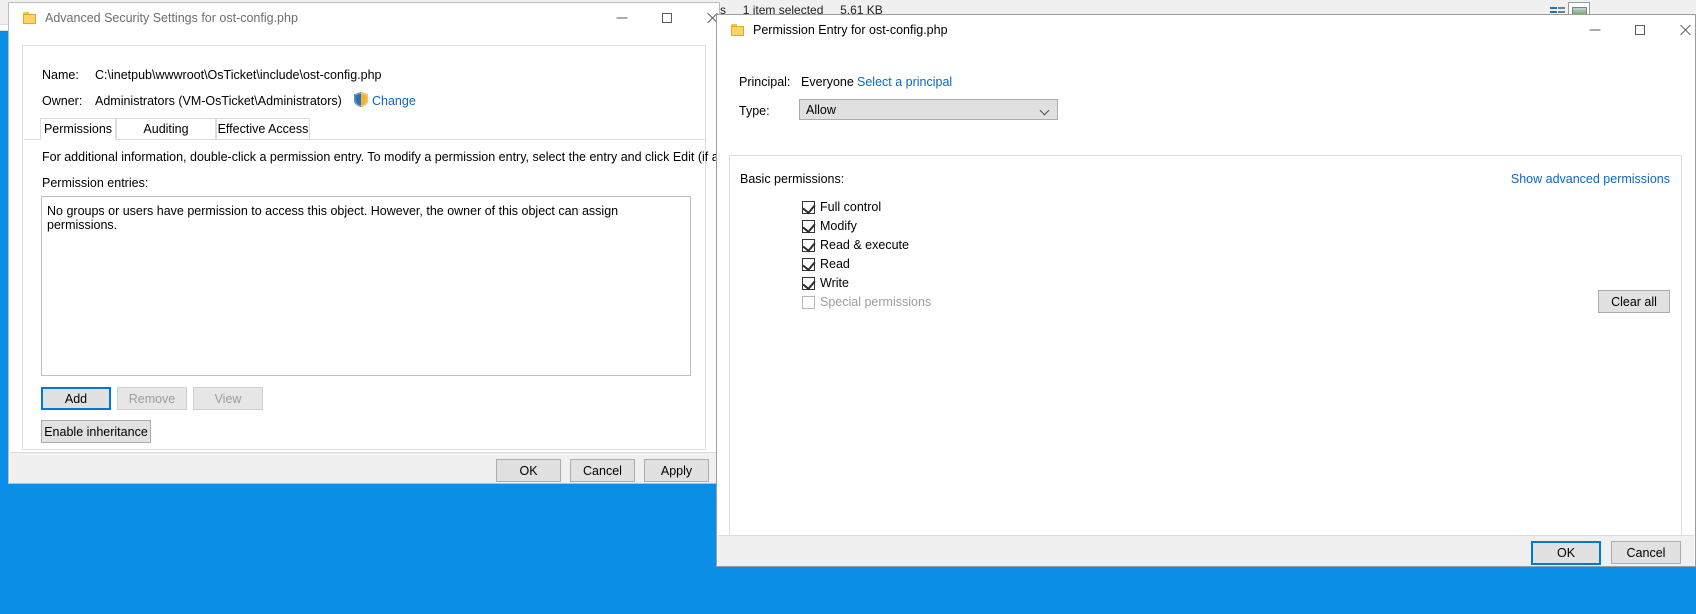  What do you see at coordinates (838, 226) in the screenshot?
I see `permission-label: Modify` at bounding box center [838, 226].